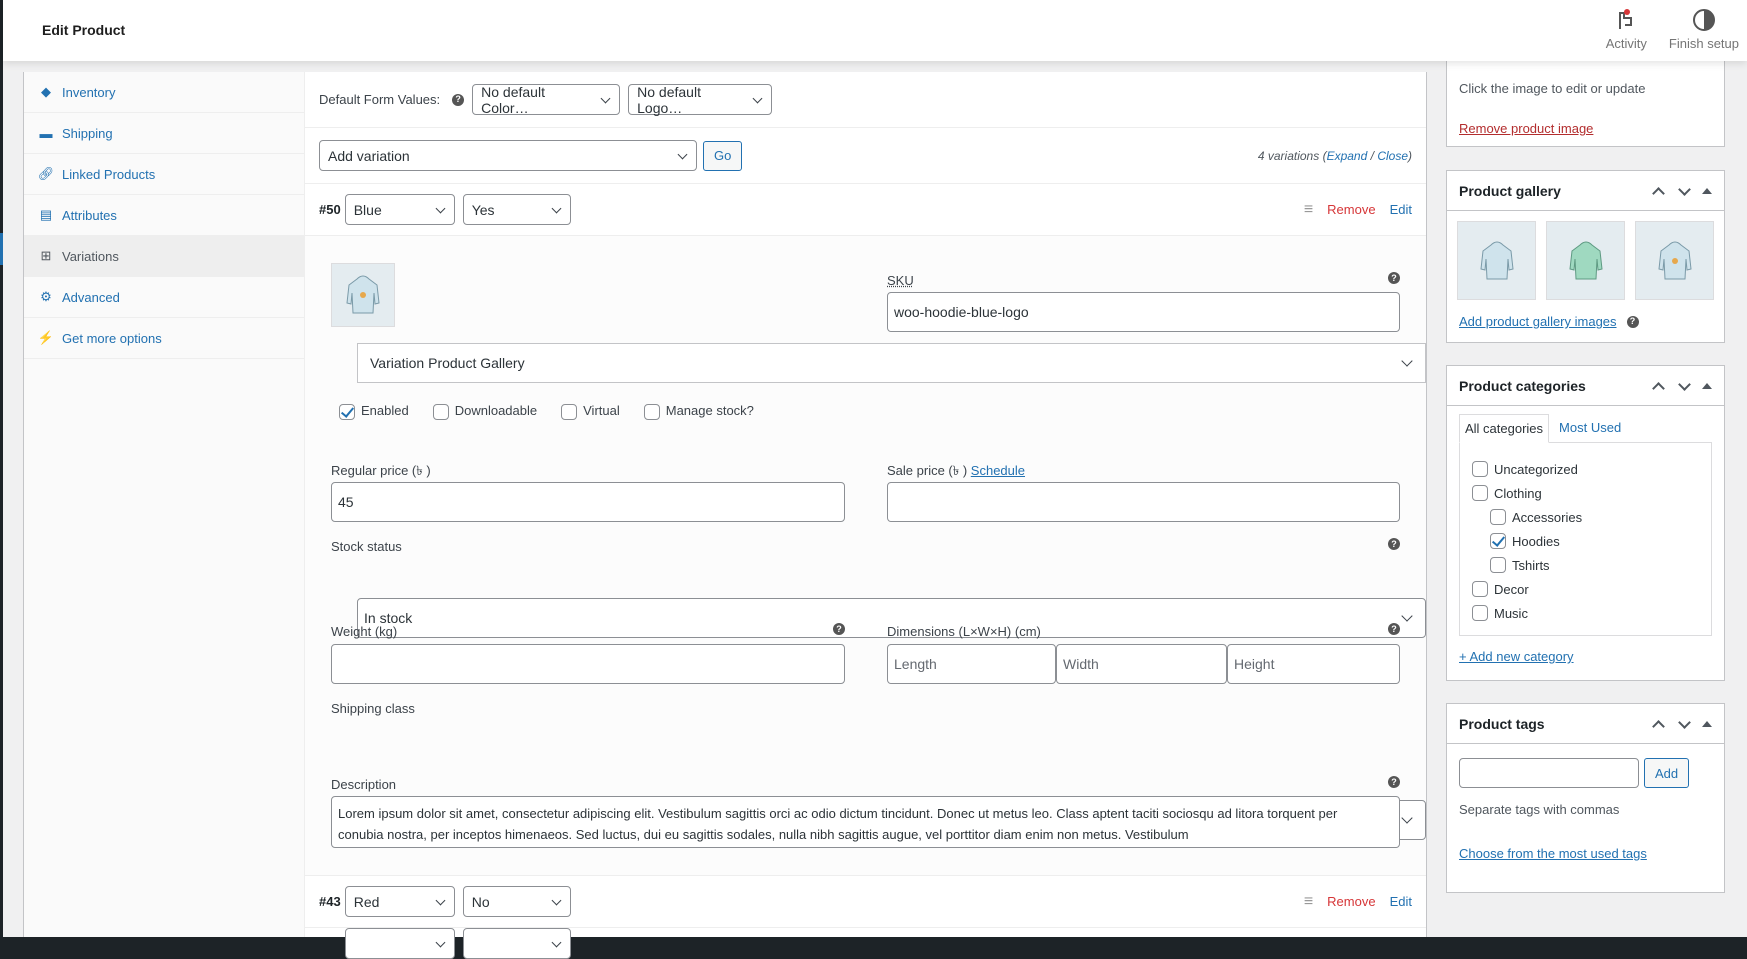  Describe the element at coordinates (1552, 88) in the screenshot. I see `product-image-hint: Click the image to edit or update` at that location.